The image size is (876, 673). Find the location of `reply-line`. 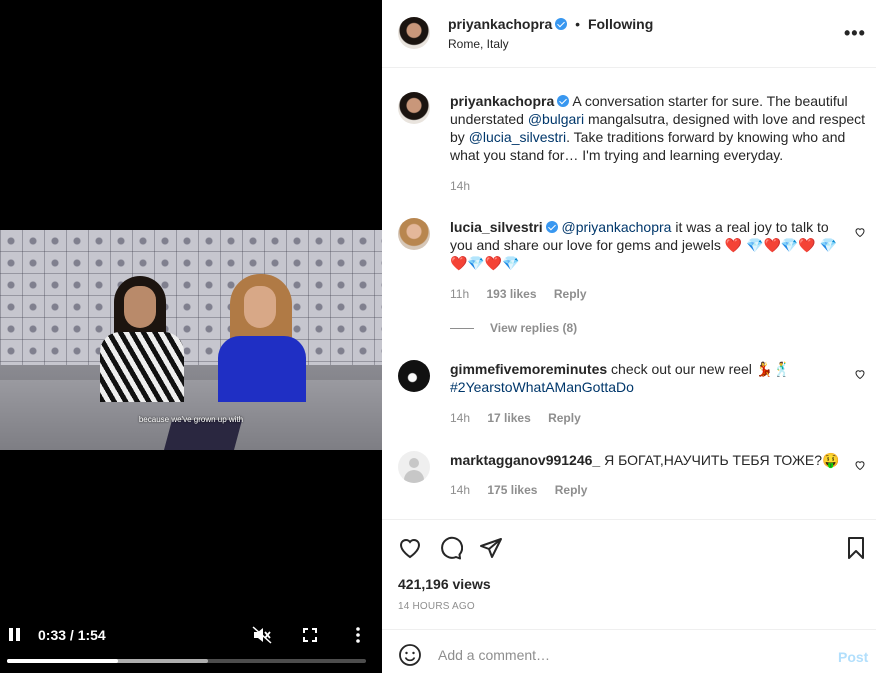

reply-line is located at coordinates (462, 329).